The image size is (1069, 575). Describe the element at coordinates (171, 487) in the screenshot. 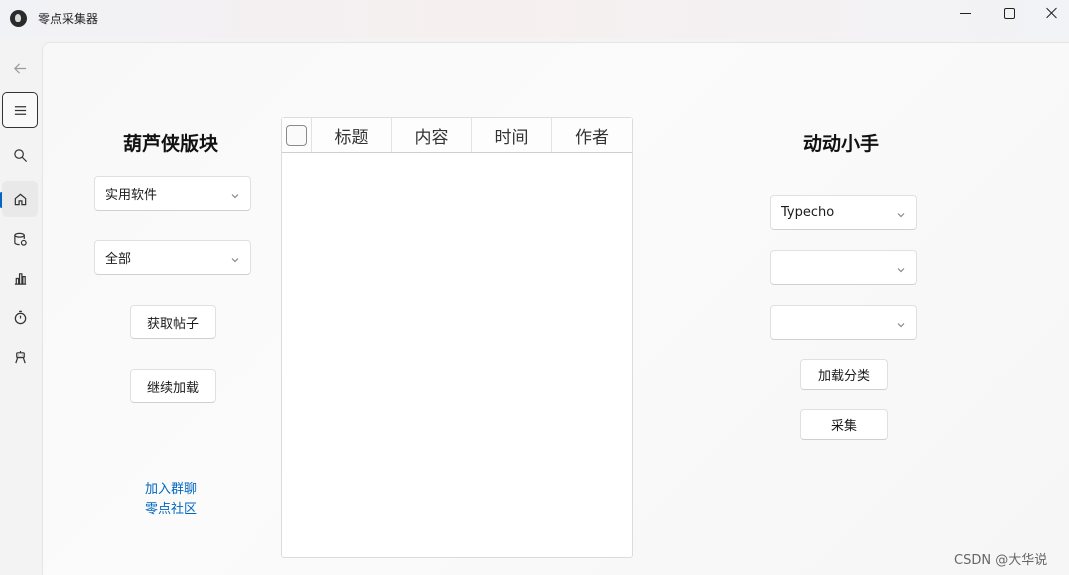

I see `join-group-link: 加入群聊` at that location.